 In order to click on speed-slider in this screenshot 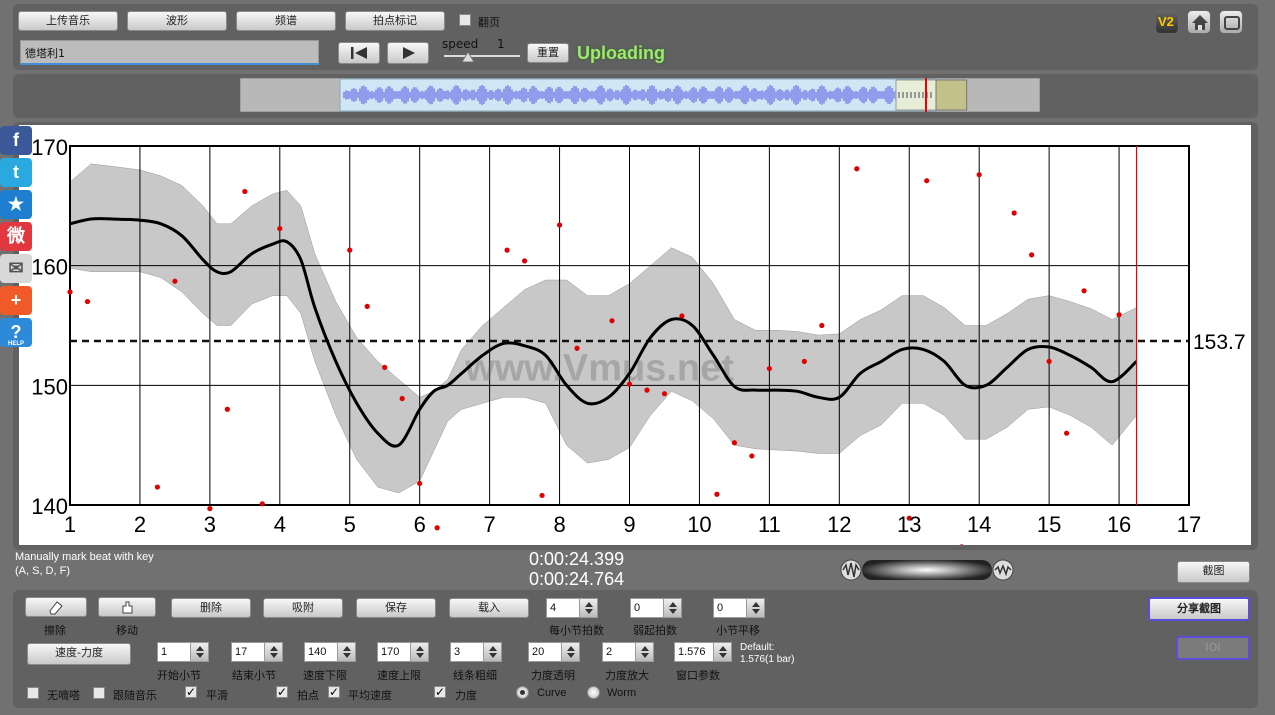, I will do `click(482, 56)`.